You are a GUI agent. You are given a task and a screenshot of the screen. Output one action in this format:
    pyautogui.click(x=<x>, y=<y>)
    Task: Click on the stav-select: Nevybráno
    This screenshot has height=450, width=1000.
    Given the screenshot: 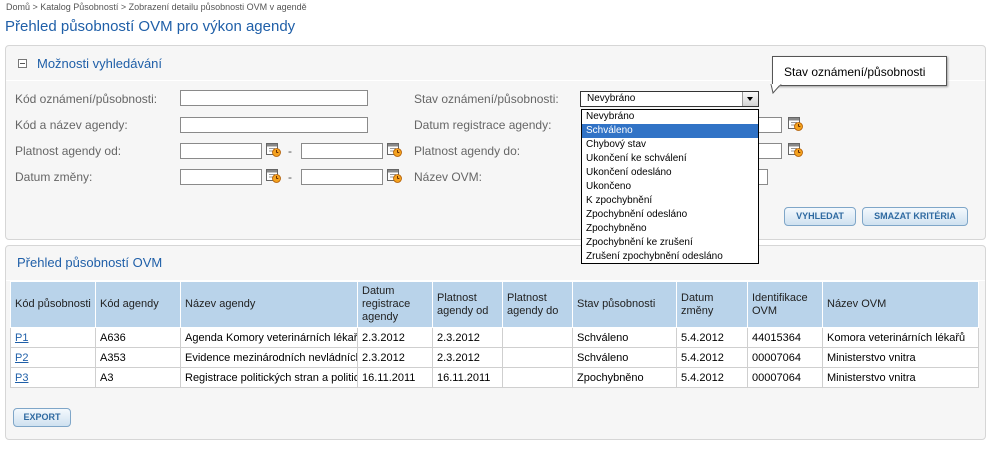 What is the action you would take?
    pyautogui.click(x=669, y=99)
    